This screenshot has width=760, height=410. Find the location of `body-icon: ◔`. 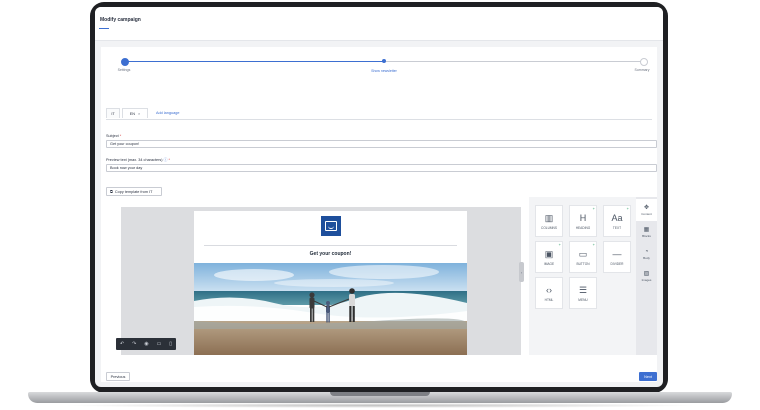

body-icon: ◔ is located at coordinates (646, 251).